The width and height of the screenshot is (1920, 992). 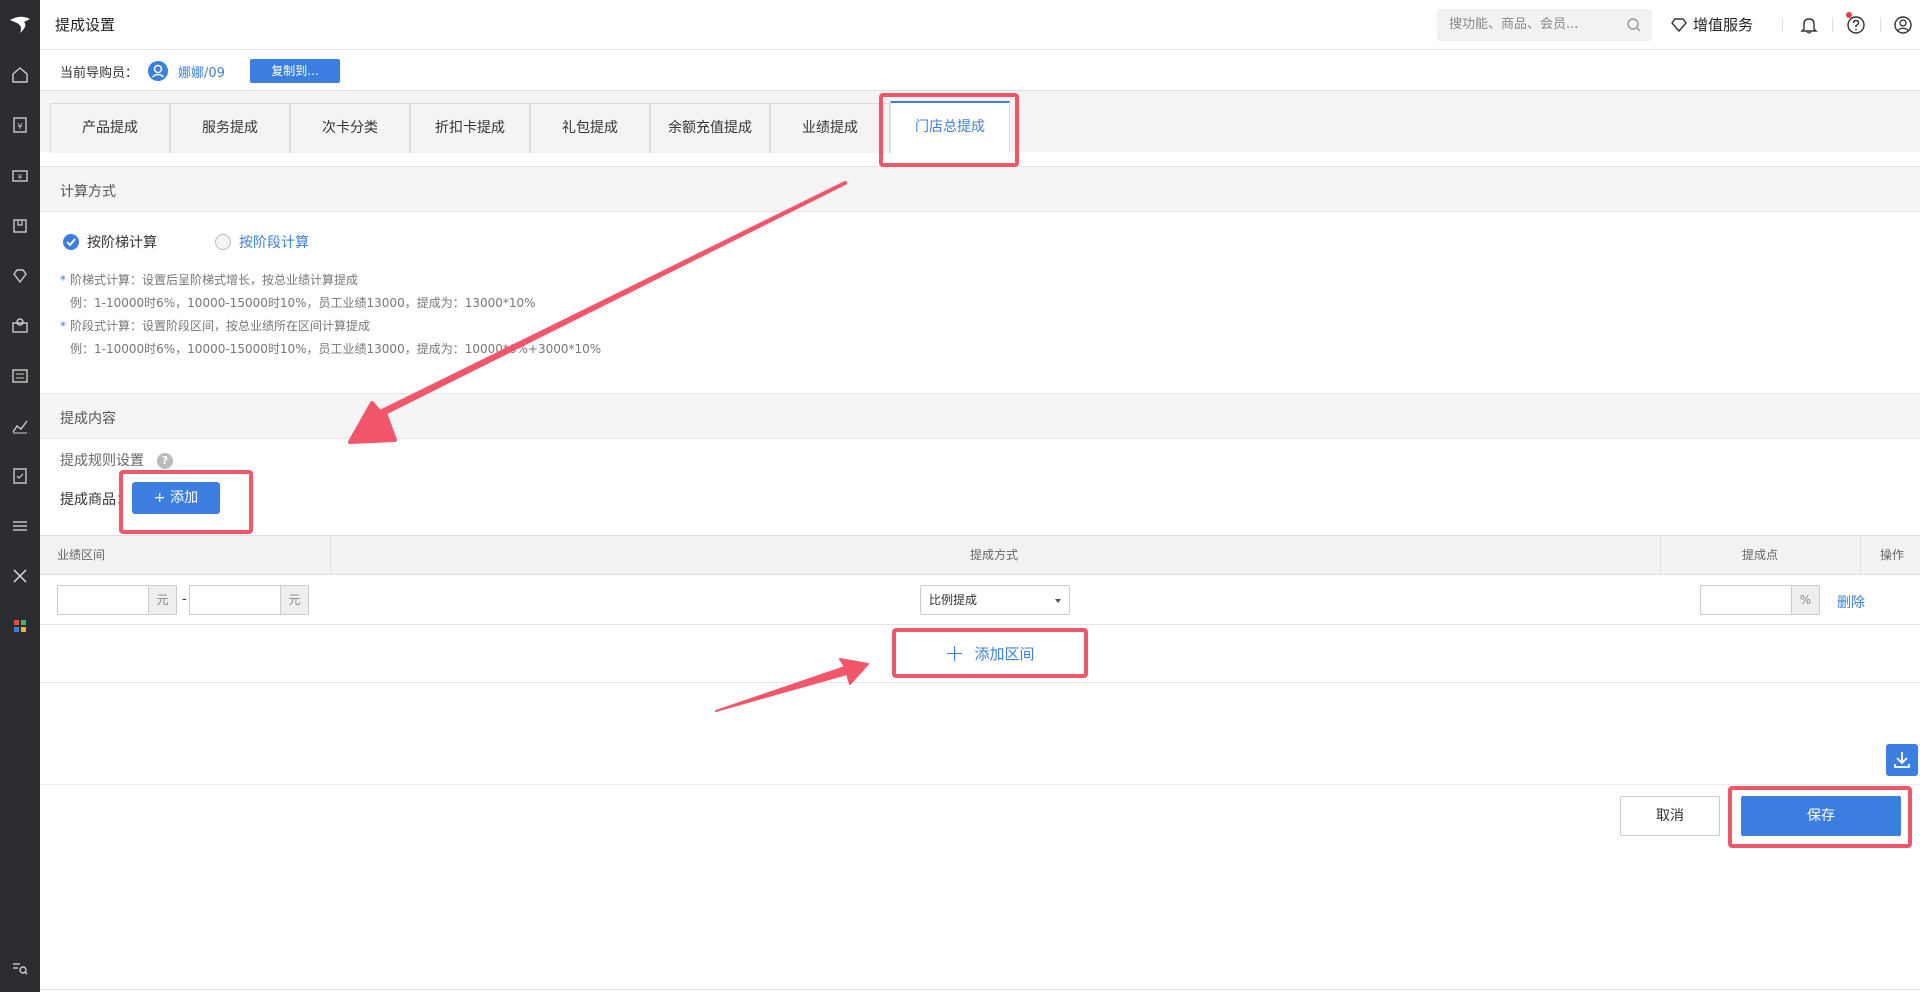 I want to click on value-added-service-button: 增值服务, so click(x=1711, y=24).